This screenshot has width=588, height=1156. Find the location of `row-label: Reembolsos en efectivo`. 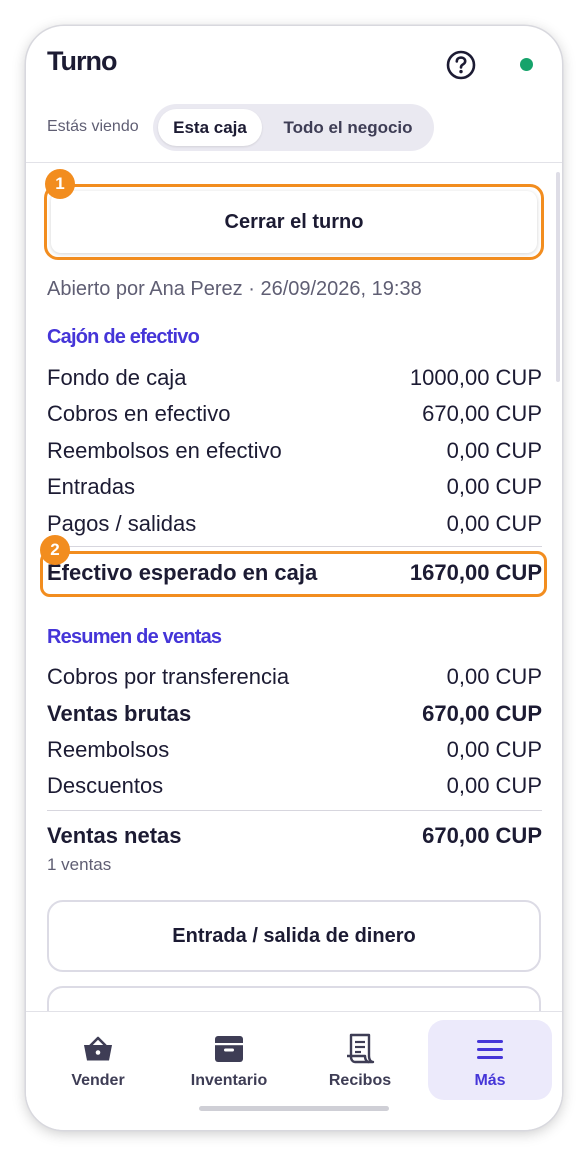

row-label: Reembolsos en efectivo is located at coordinates (164, 450).